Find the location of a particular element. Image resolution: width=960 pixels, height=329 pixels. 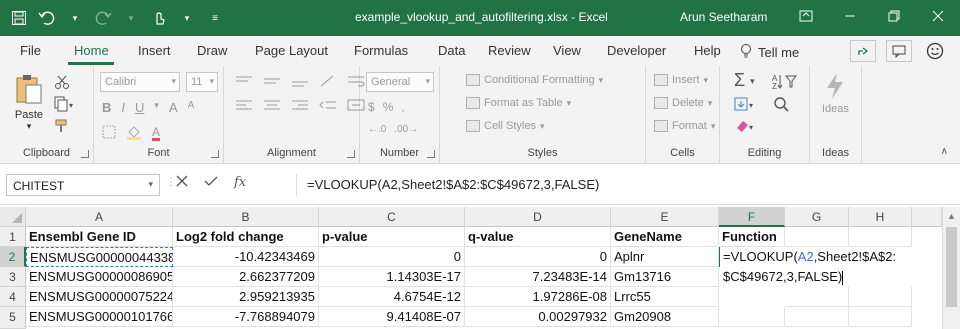

close-icon is located at coordinates (938, 16).